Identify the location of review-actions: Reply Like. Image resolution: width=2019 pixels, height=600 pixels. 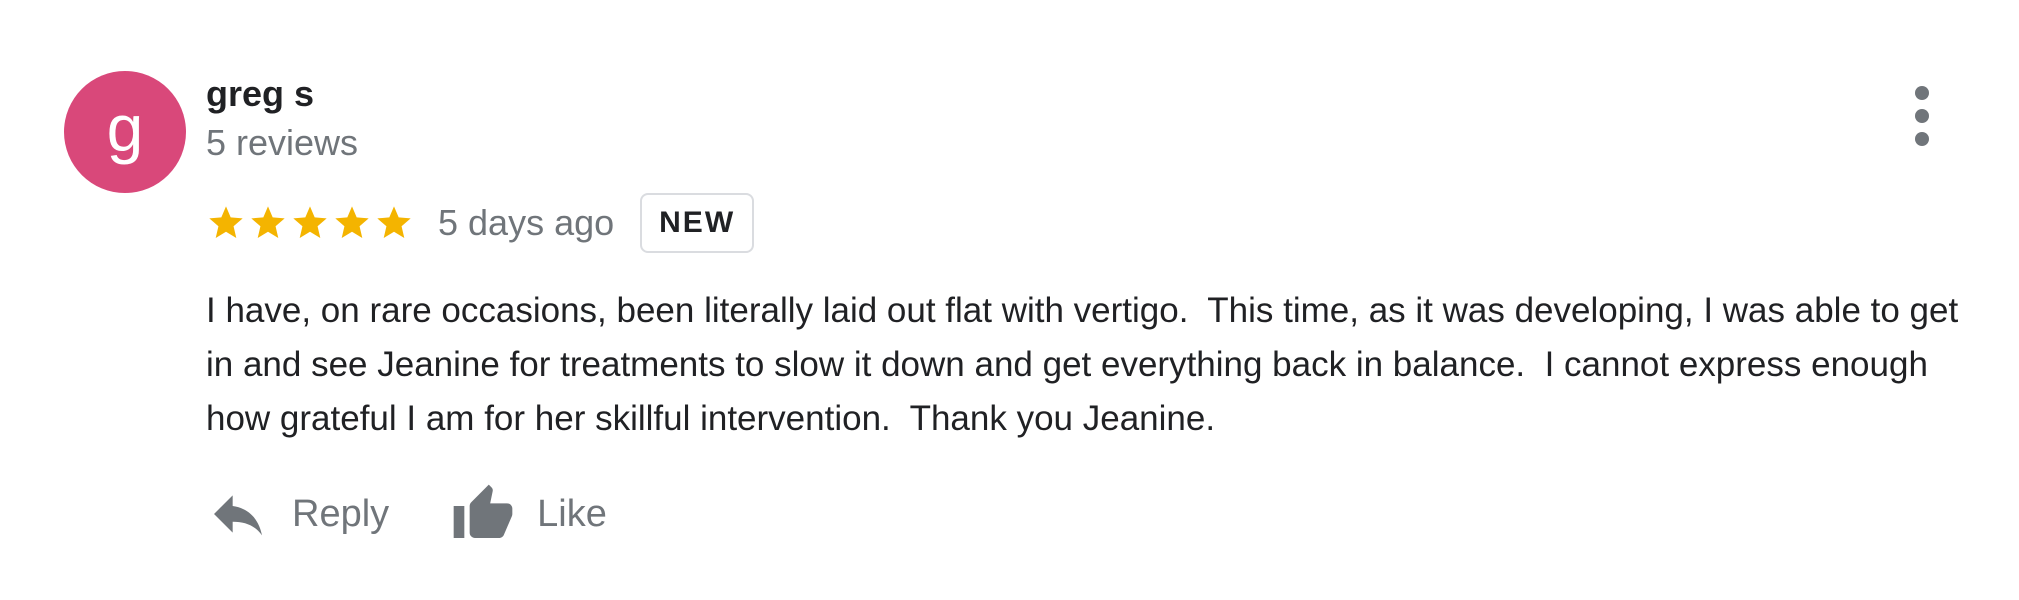
(406, 514).